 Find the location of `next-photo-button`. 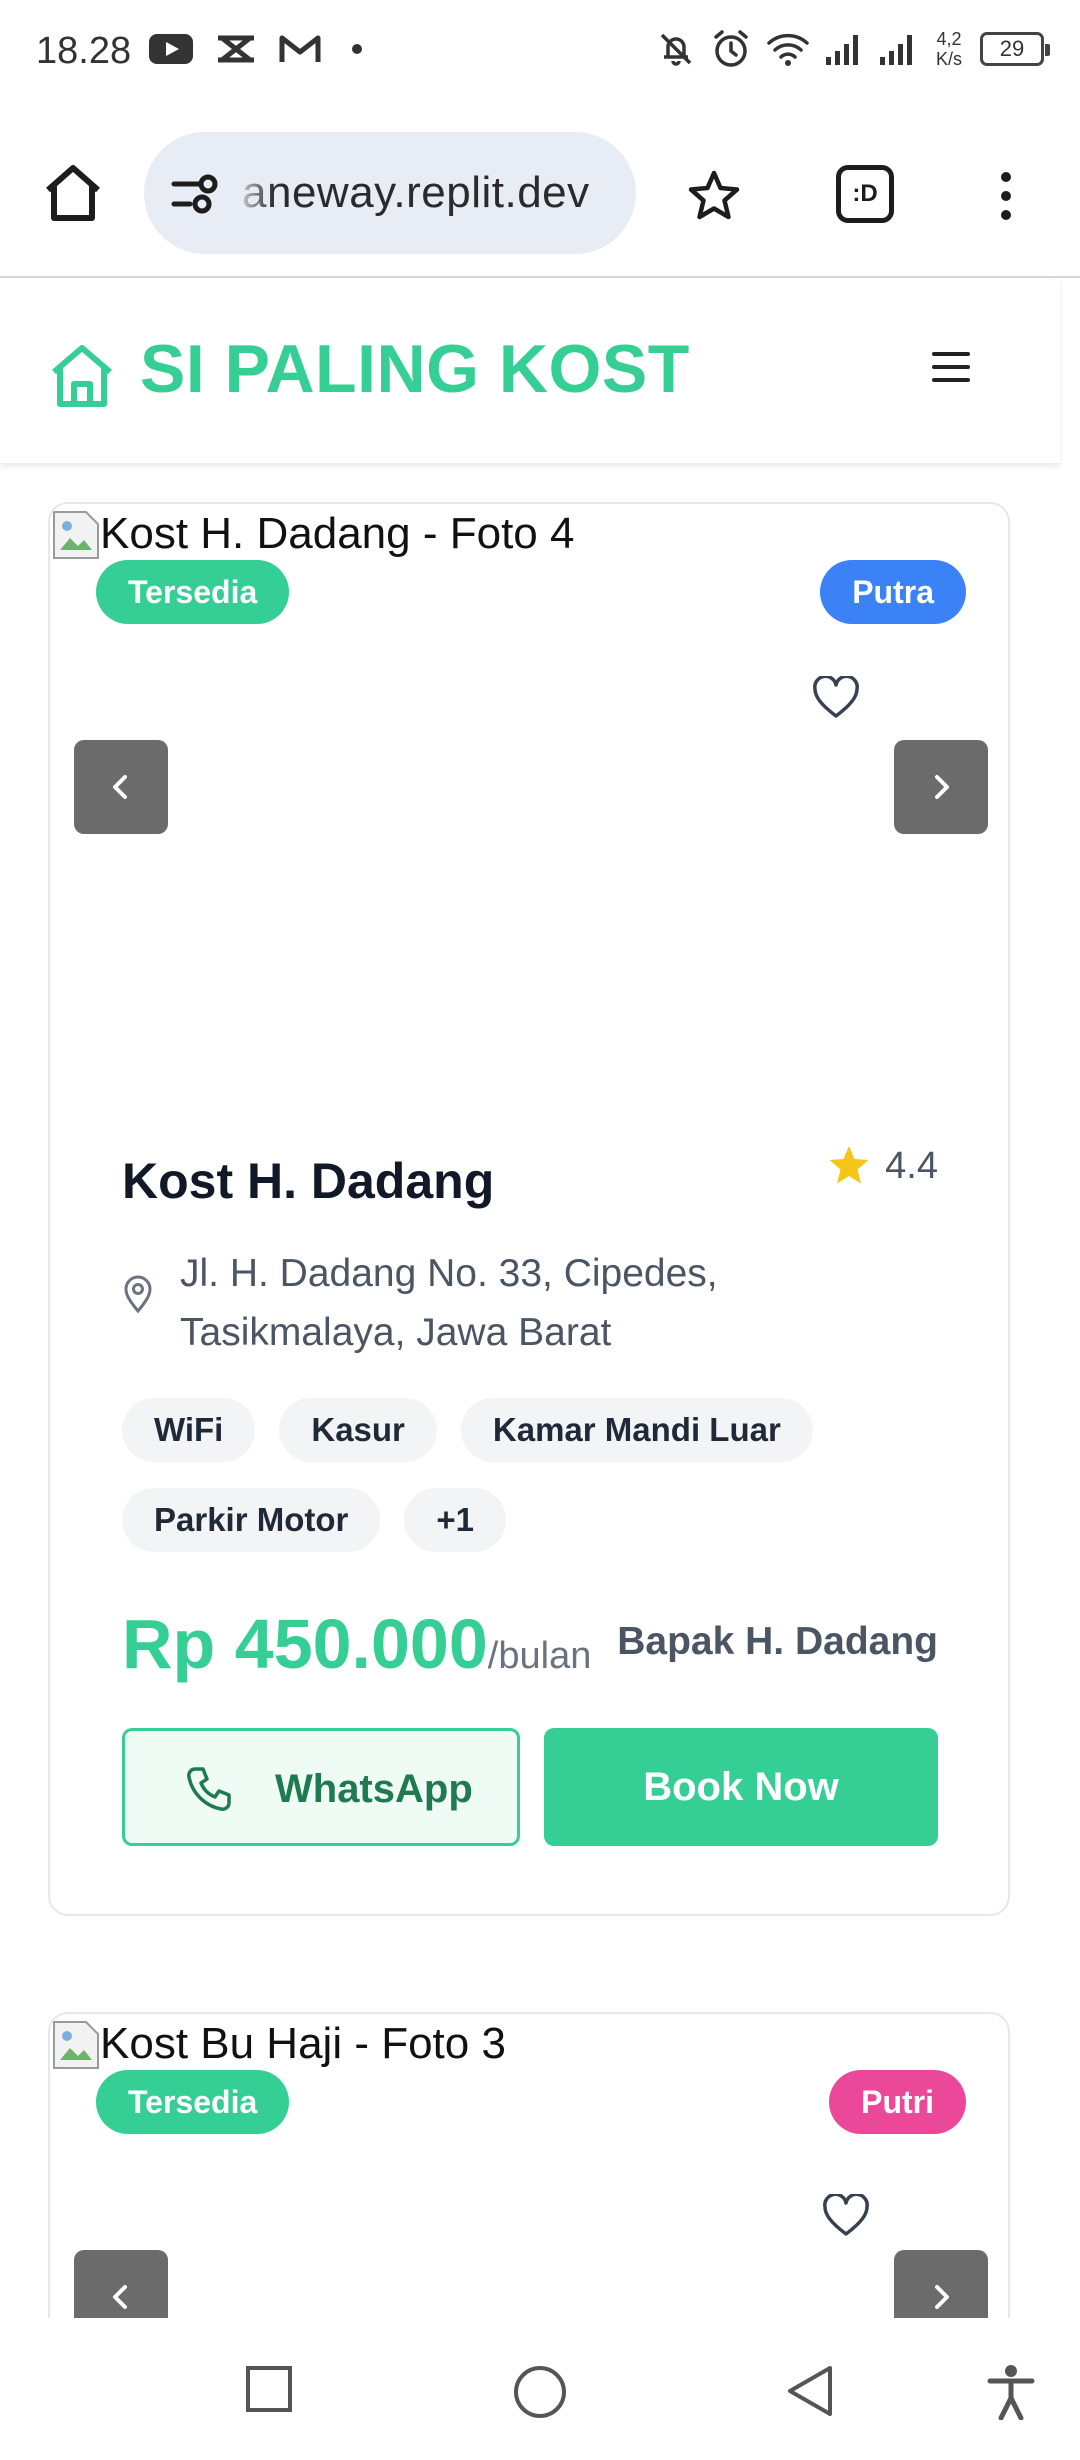

next-photo-button is located at coordinates (941, 787).